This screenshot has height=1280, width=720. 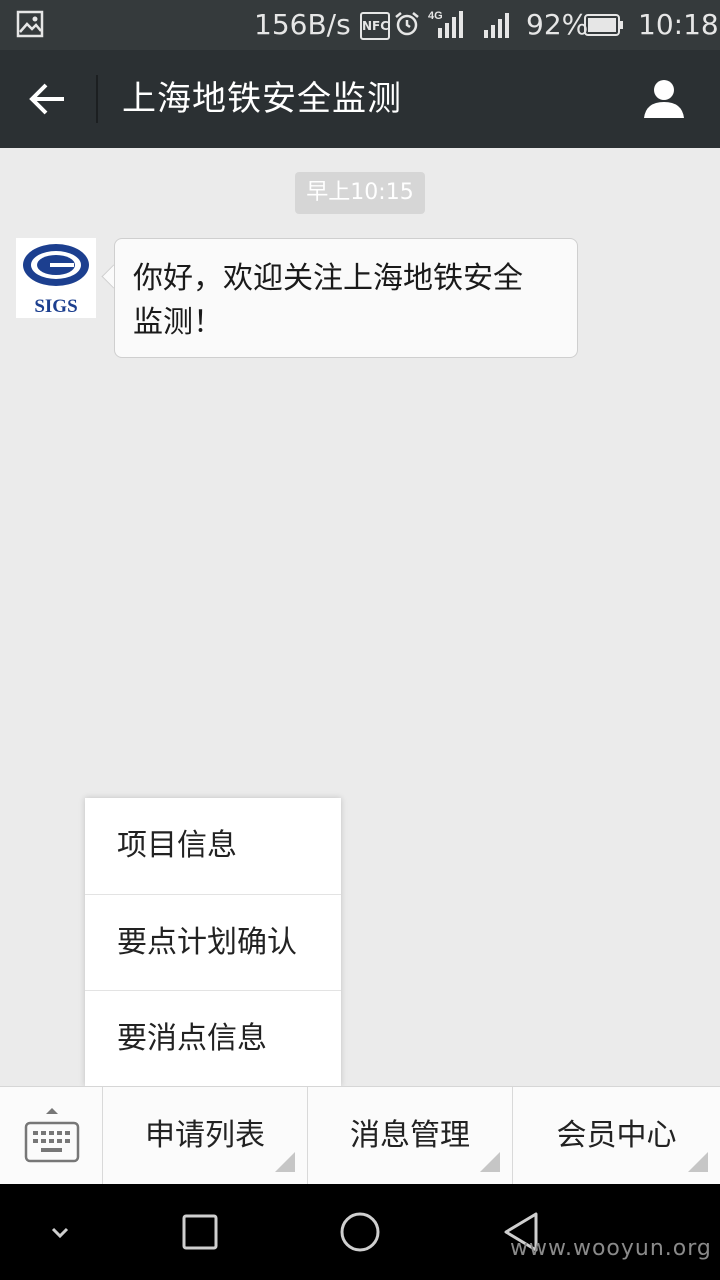 I want to click on network-speed: 156B/s, so click(x=302, y=24).